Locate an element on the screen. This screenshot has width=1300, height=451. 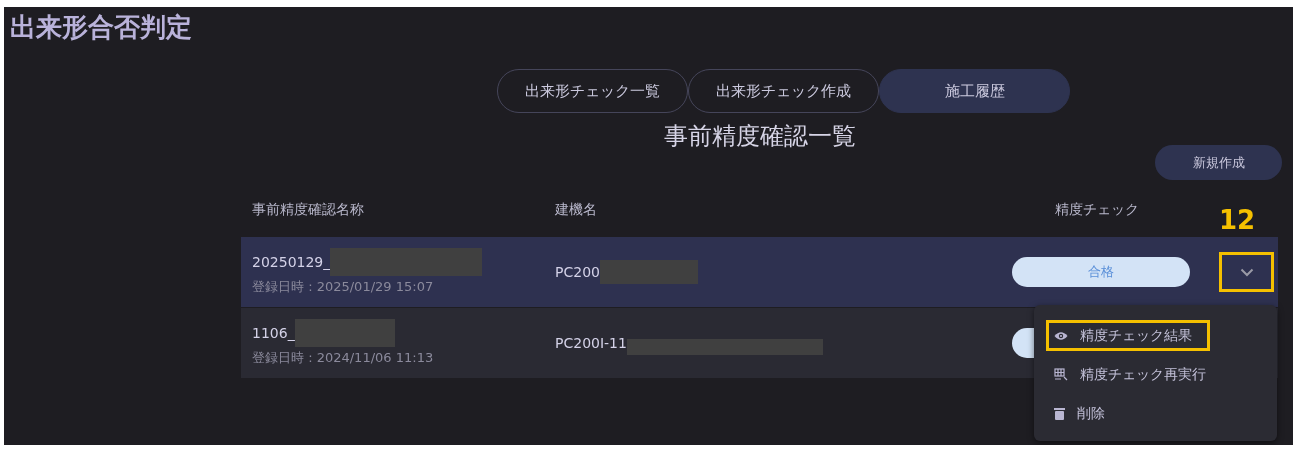
result-badge: 合格 is located at coordinates (1101, 272).